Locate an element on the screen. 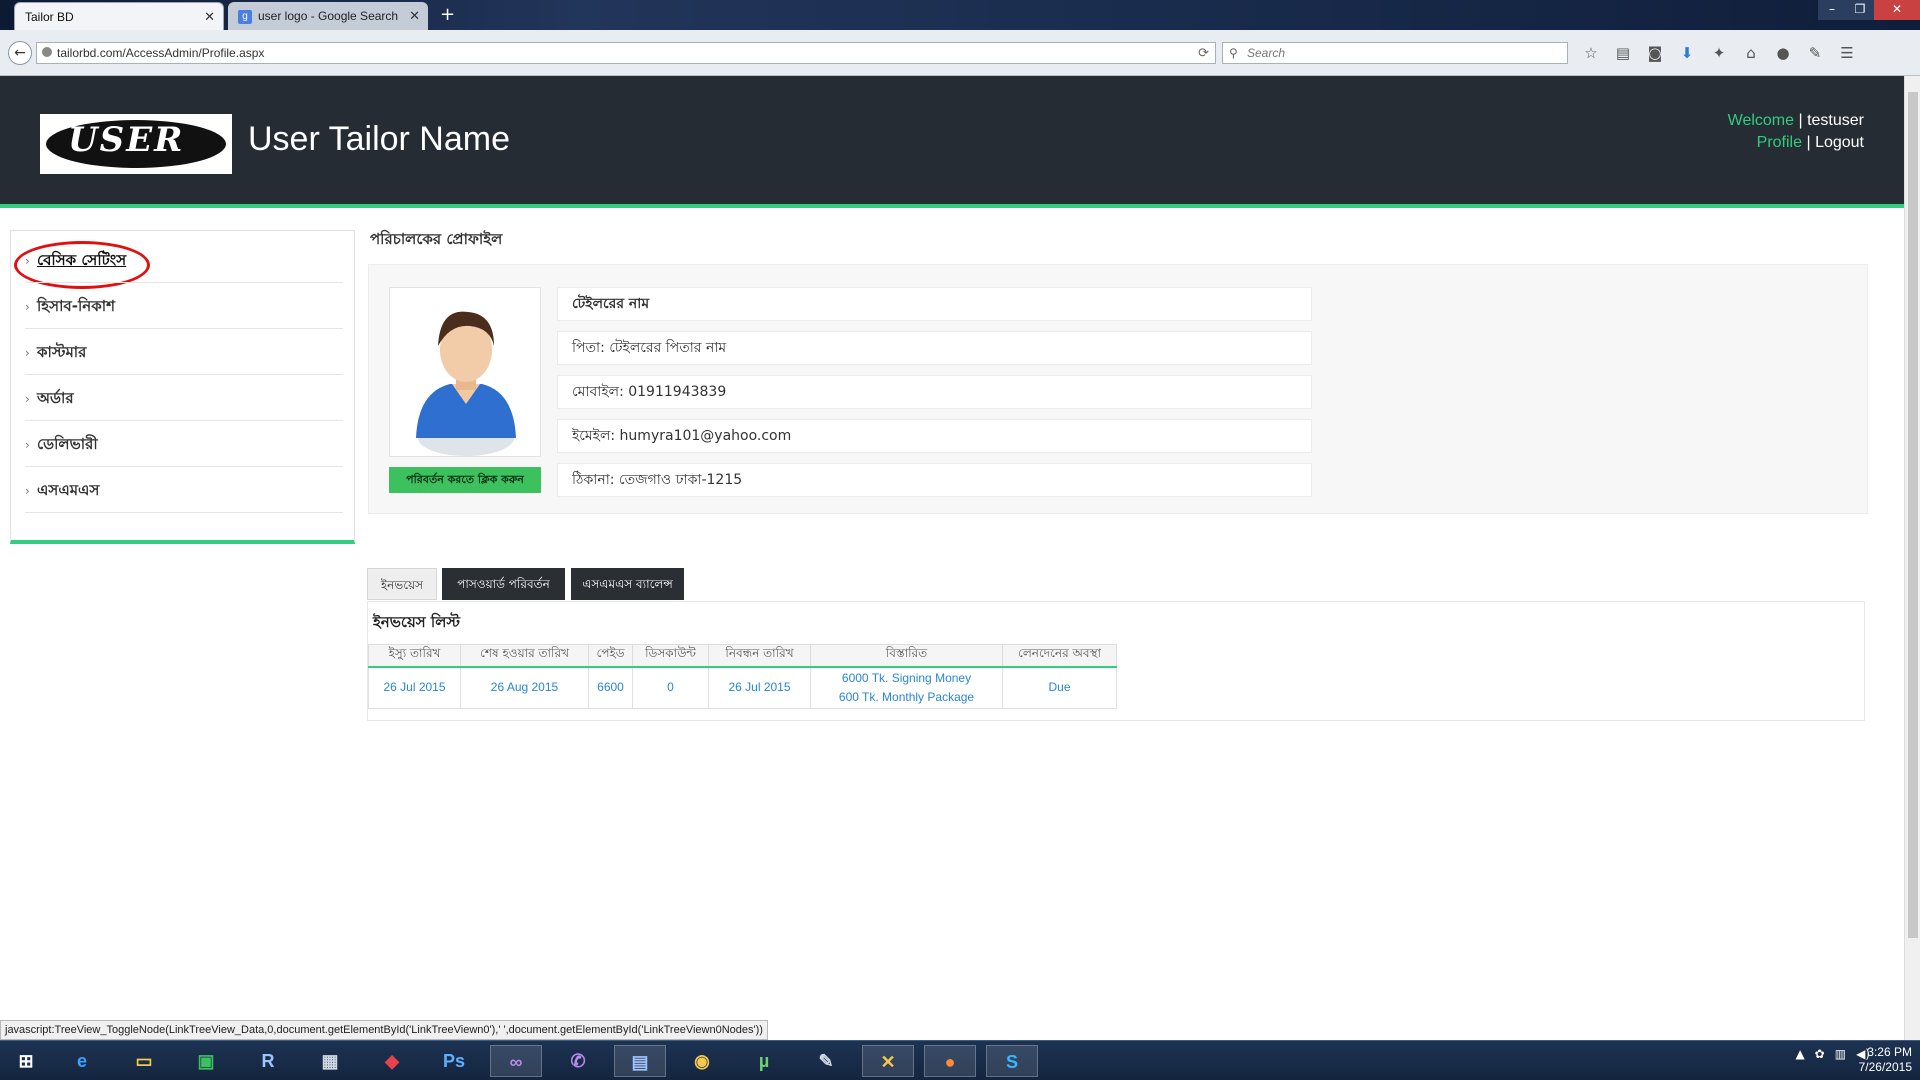 The width and height of the screenshot is (1920, 1080). tray-expand-icon: ▲ is located at coordinates (1799, 1054).